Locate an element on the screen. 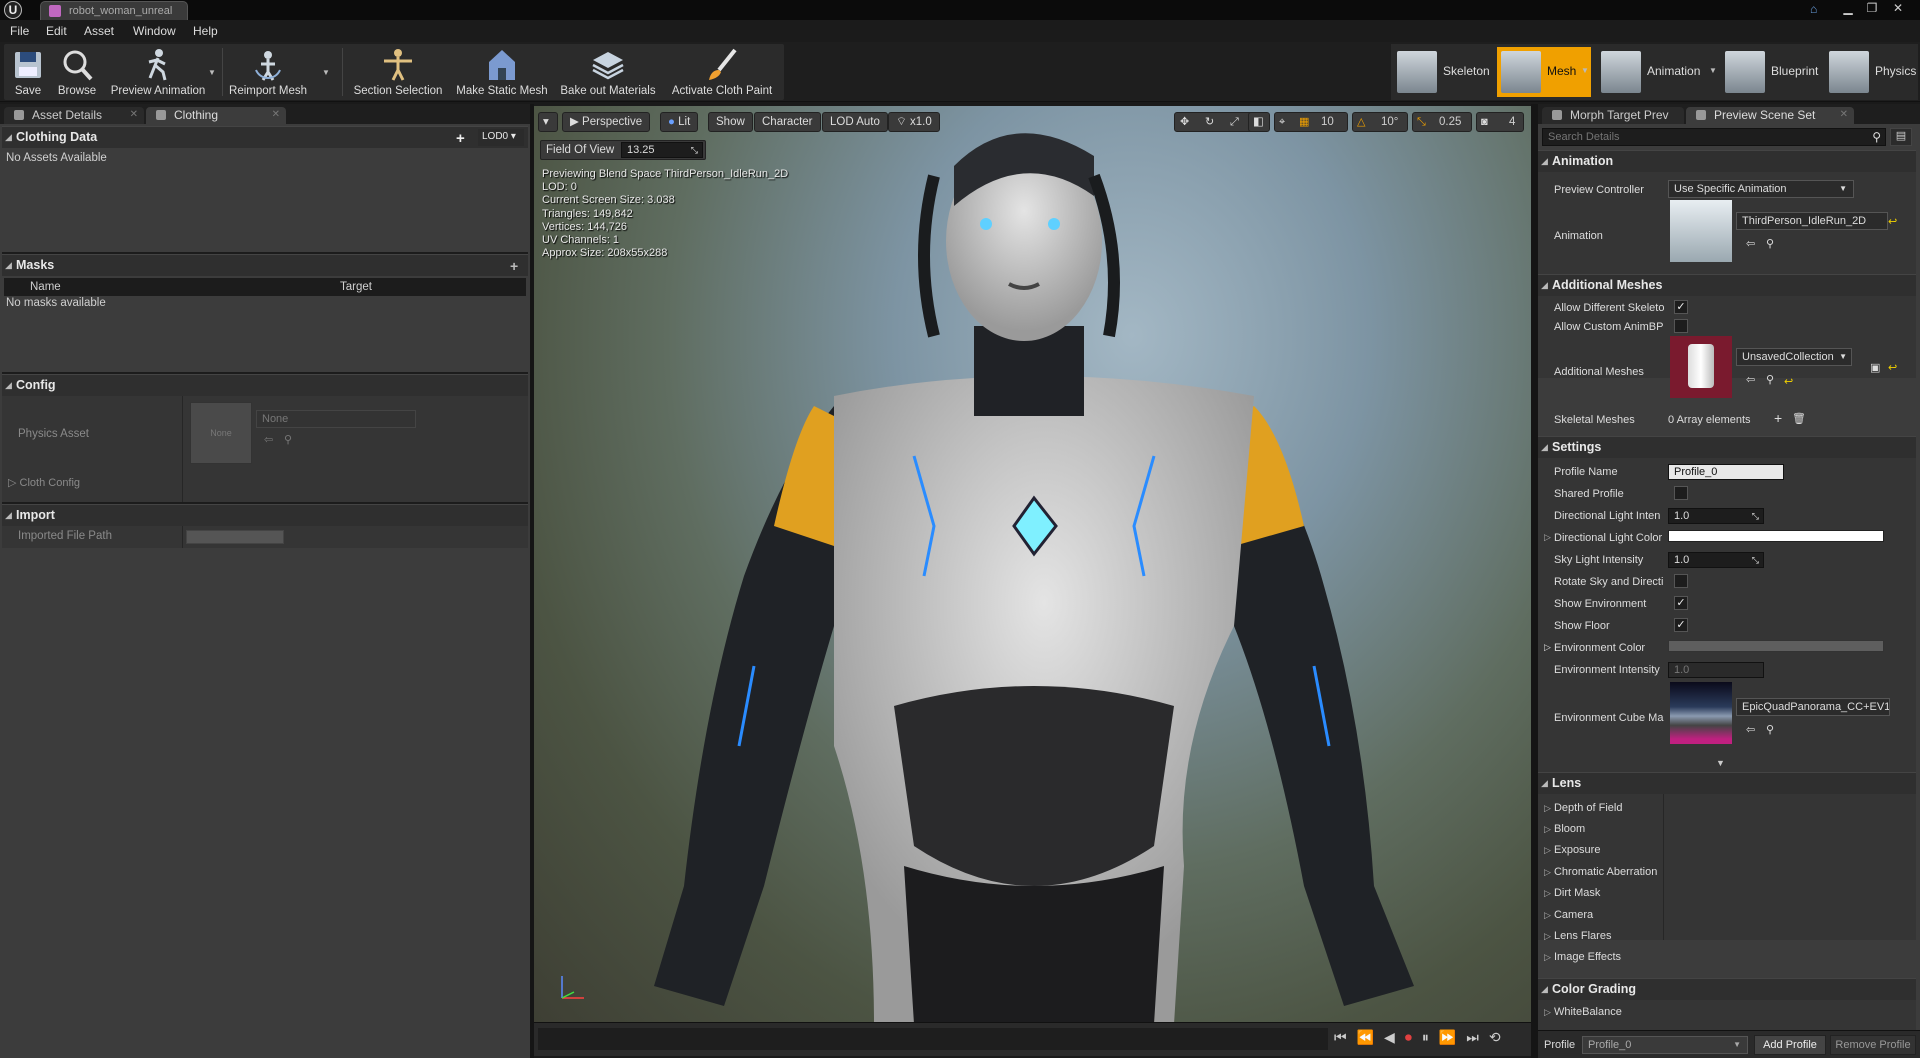 Image resolution: width=1920 pixels, height=1058 pixels. loop-icon: ⟲ is located at coordinates (1500, 1037).